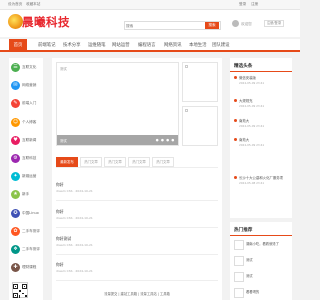  What do you see at coordinates (262, 247) in the screenshot?
I see `hot-item: 湖南小吃，看着就馋了` at bounding box center [262, 247].